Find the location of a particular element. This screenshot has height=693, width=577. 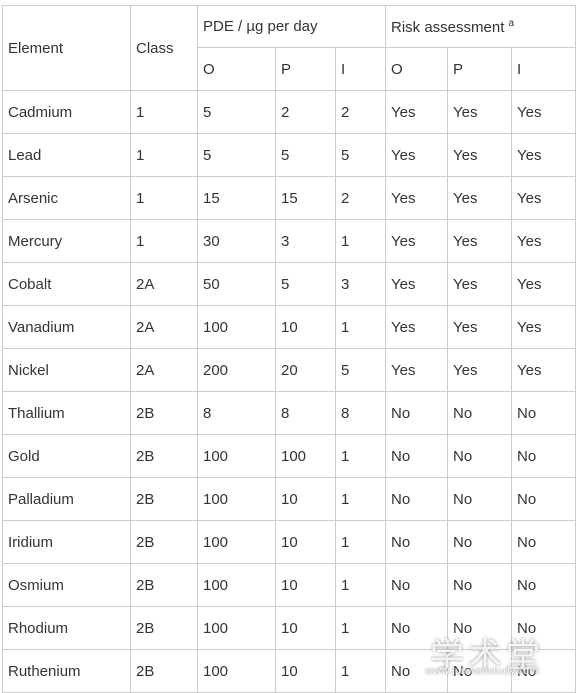

cell-pde-parenteral: 5 is located at coordinates (305, 155).